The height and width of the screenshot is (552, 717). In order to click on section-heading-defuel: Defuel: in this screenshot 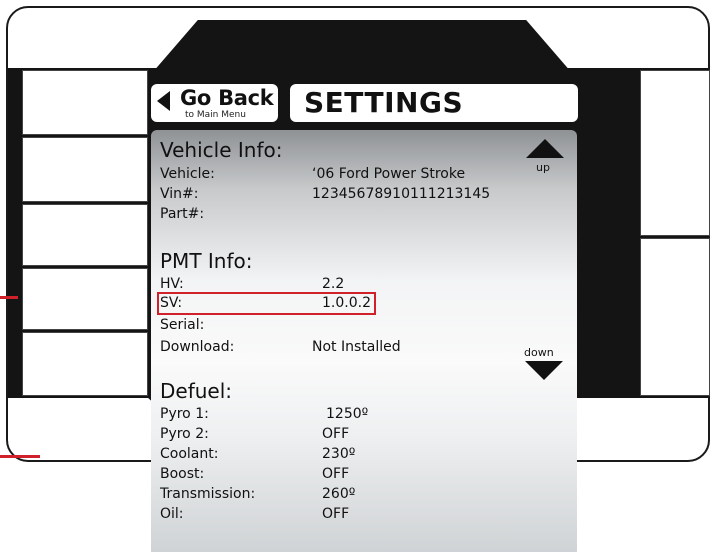, I will do `click(196, 391)`.